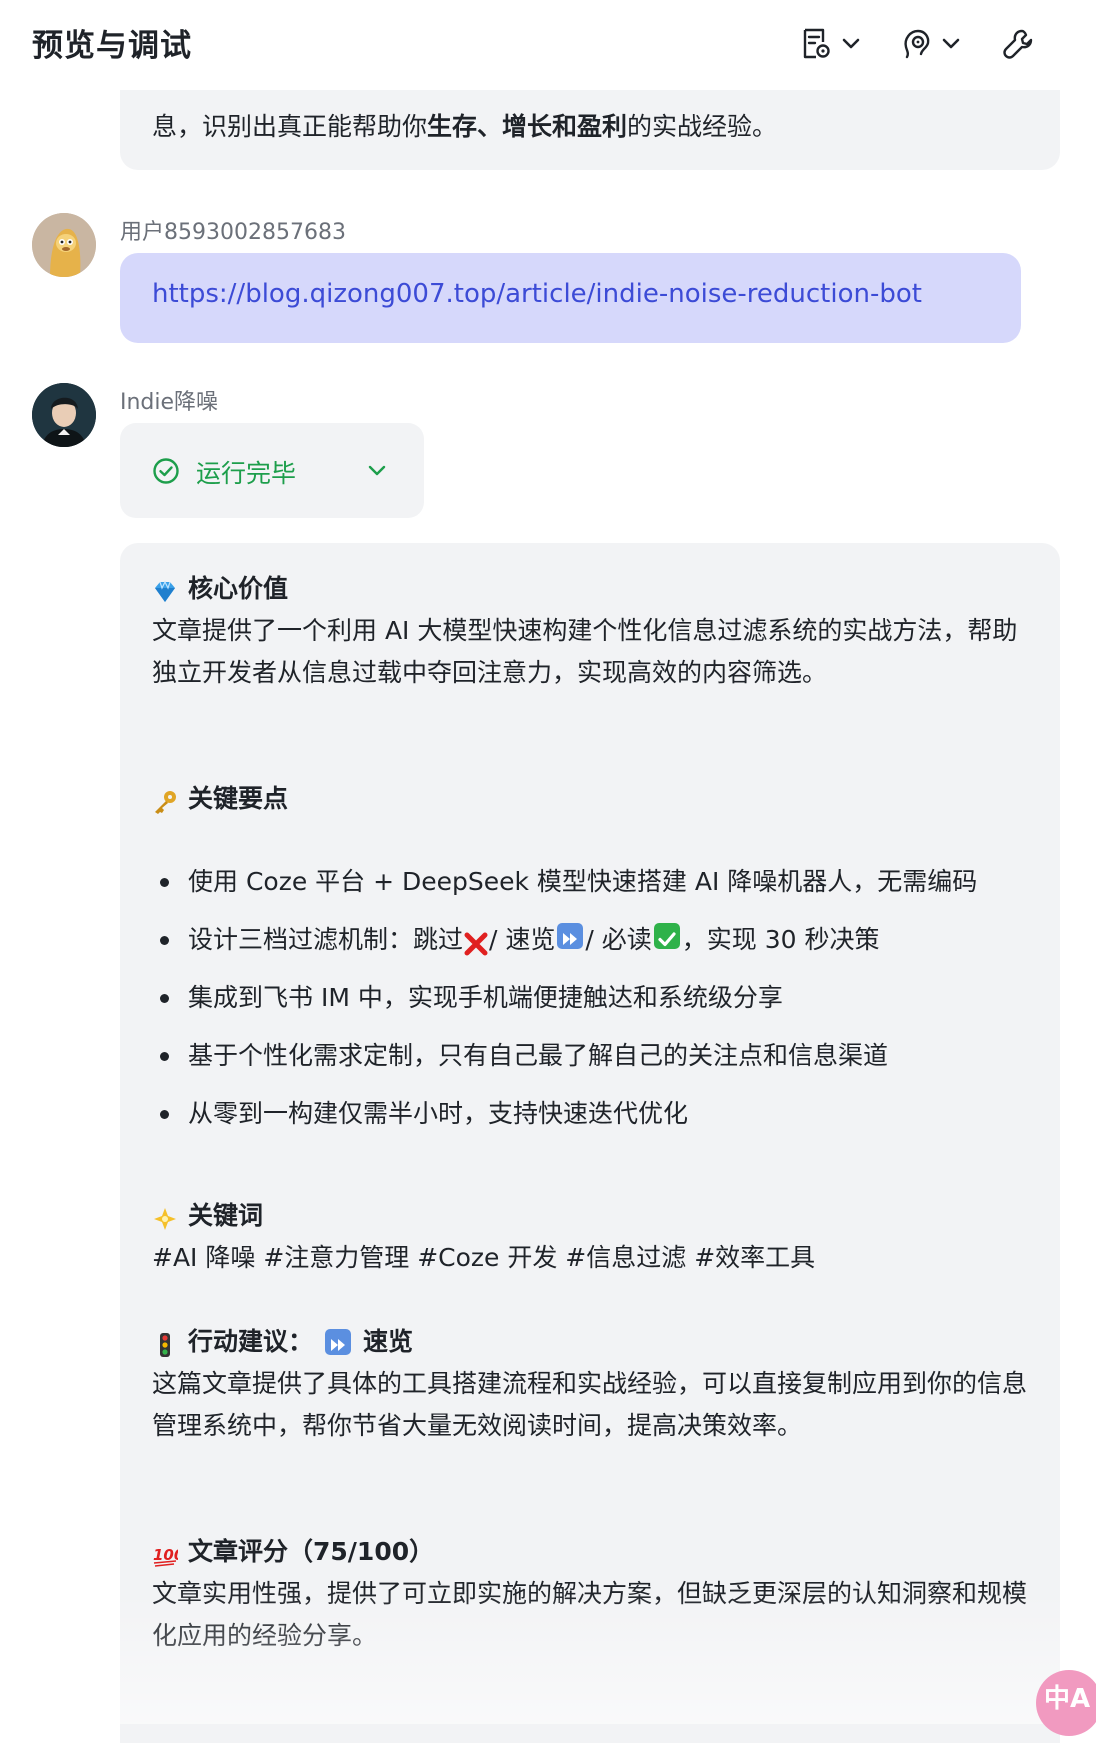 Image resolution: width=1096 pixels, height=1743 pixels. I want to click on gem-icon, so click(165, 589).